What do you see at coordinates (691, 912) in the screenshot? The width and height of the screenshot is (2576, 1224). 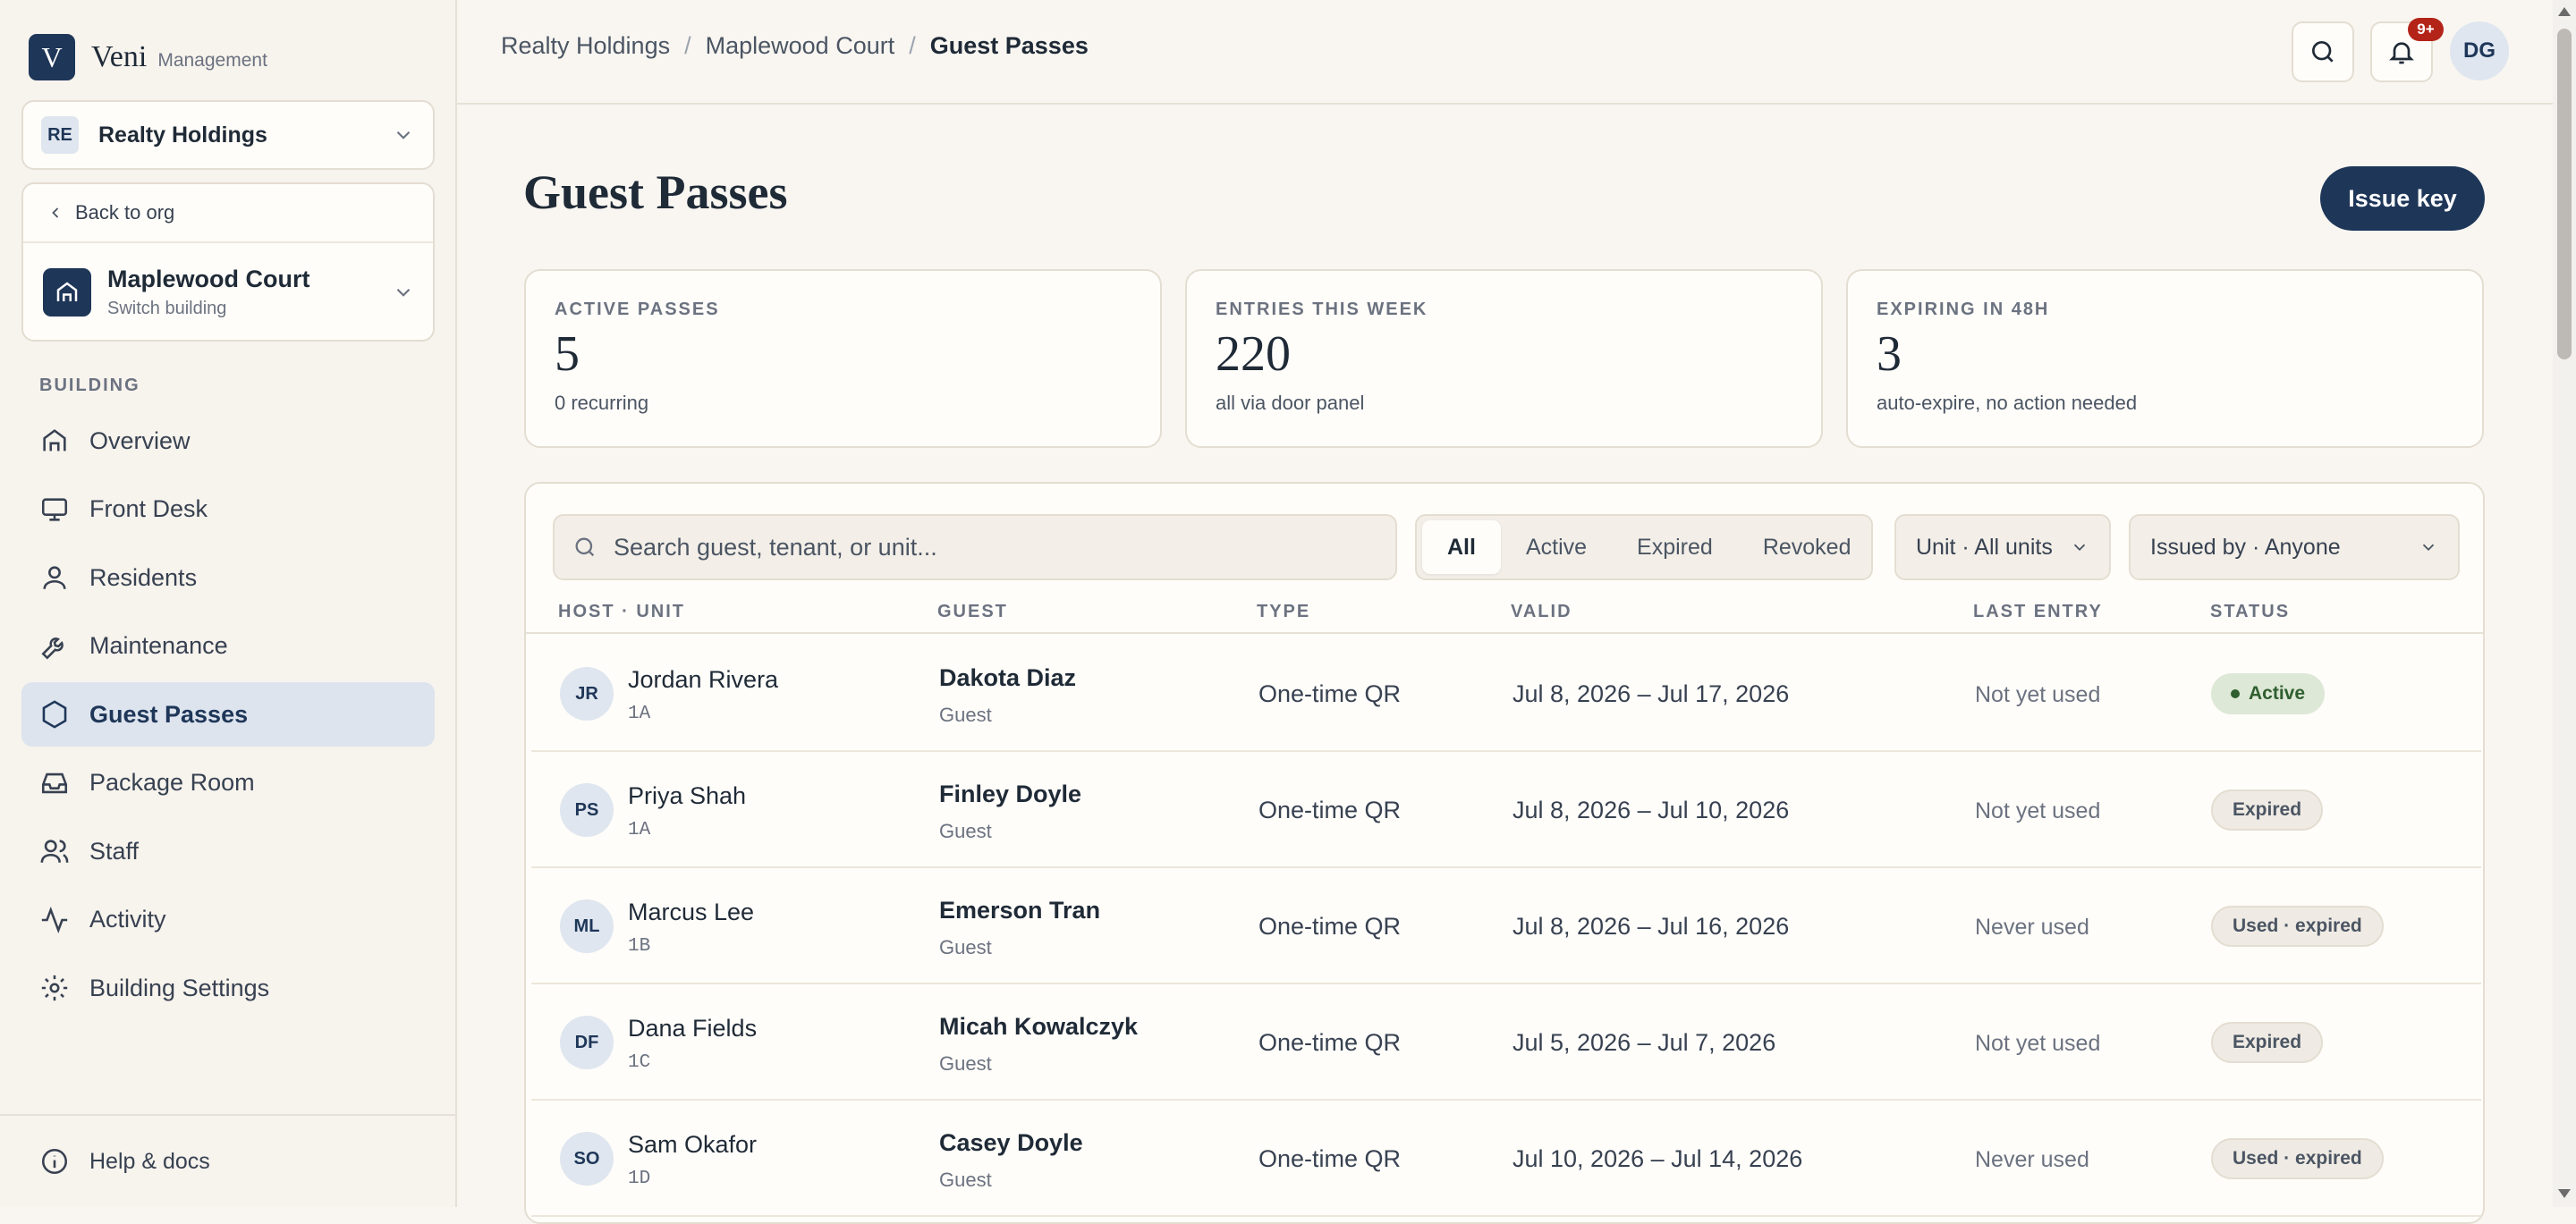 I see `host-name: Marcus Lee` at bounding box center [691, 912].